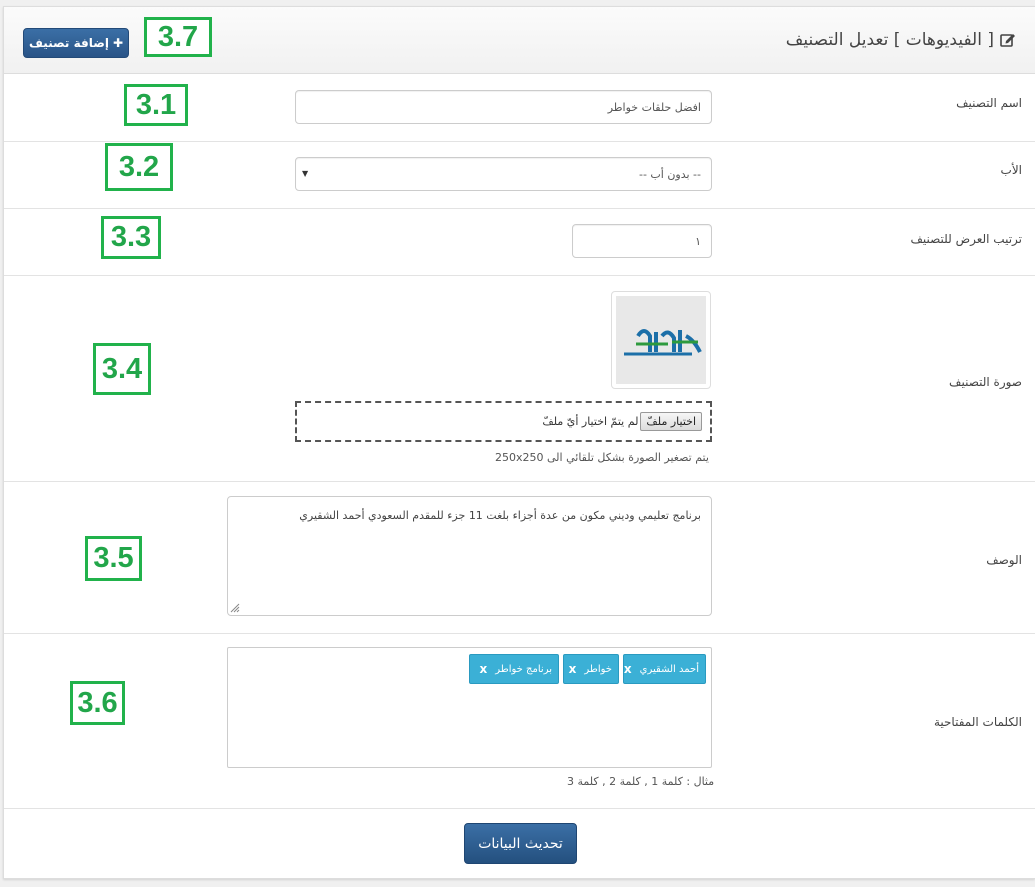 The width and height of the screenshot is (1035, 887). I want to click on annotation-label: 3.6, so click(97, 703).